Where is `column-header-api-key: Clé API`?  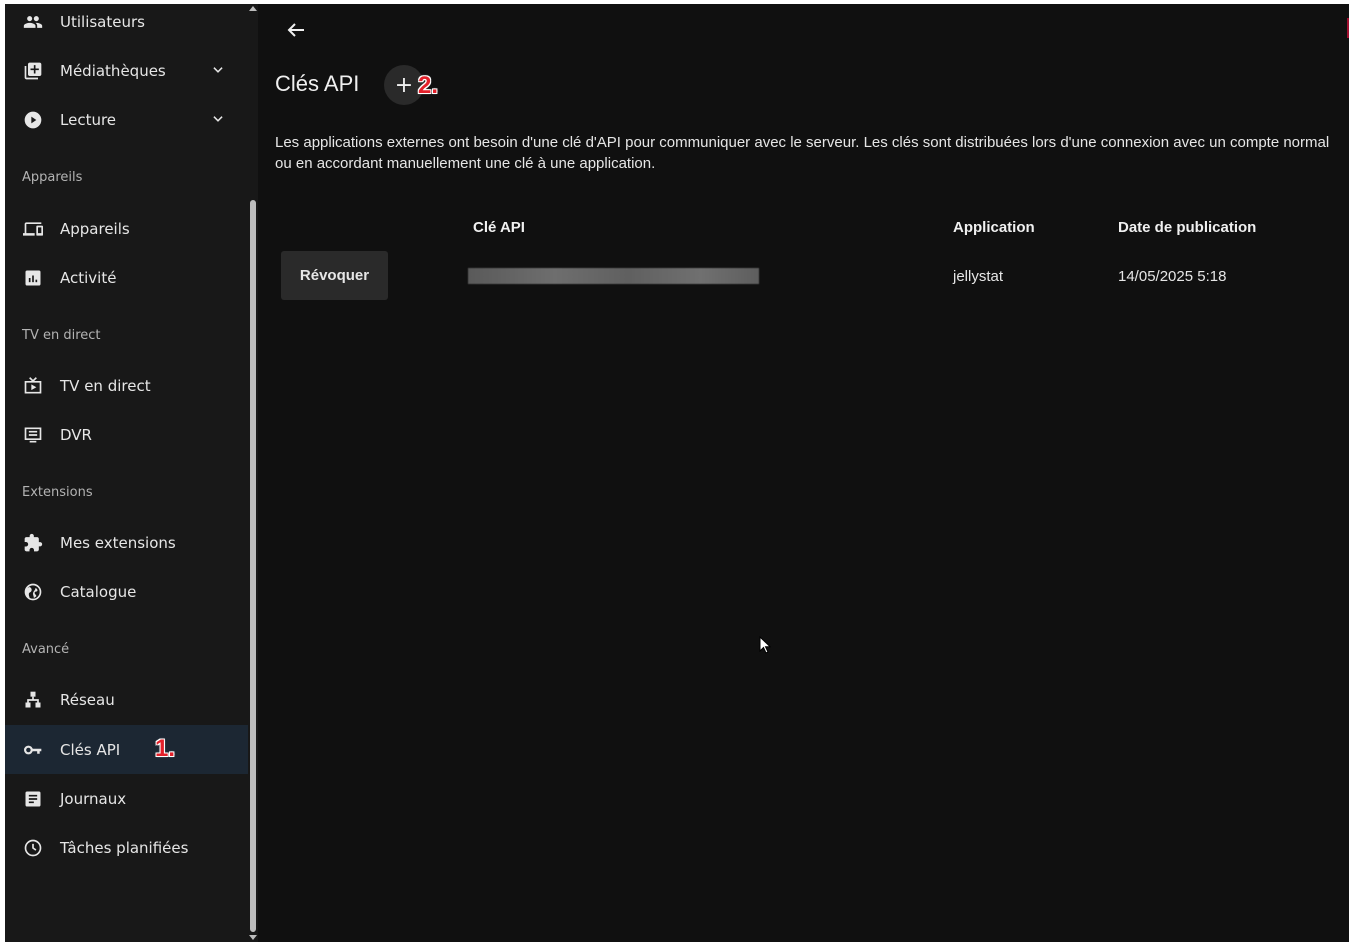
column-header-api-key: Clé API is located at coordinates (499, 227).